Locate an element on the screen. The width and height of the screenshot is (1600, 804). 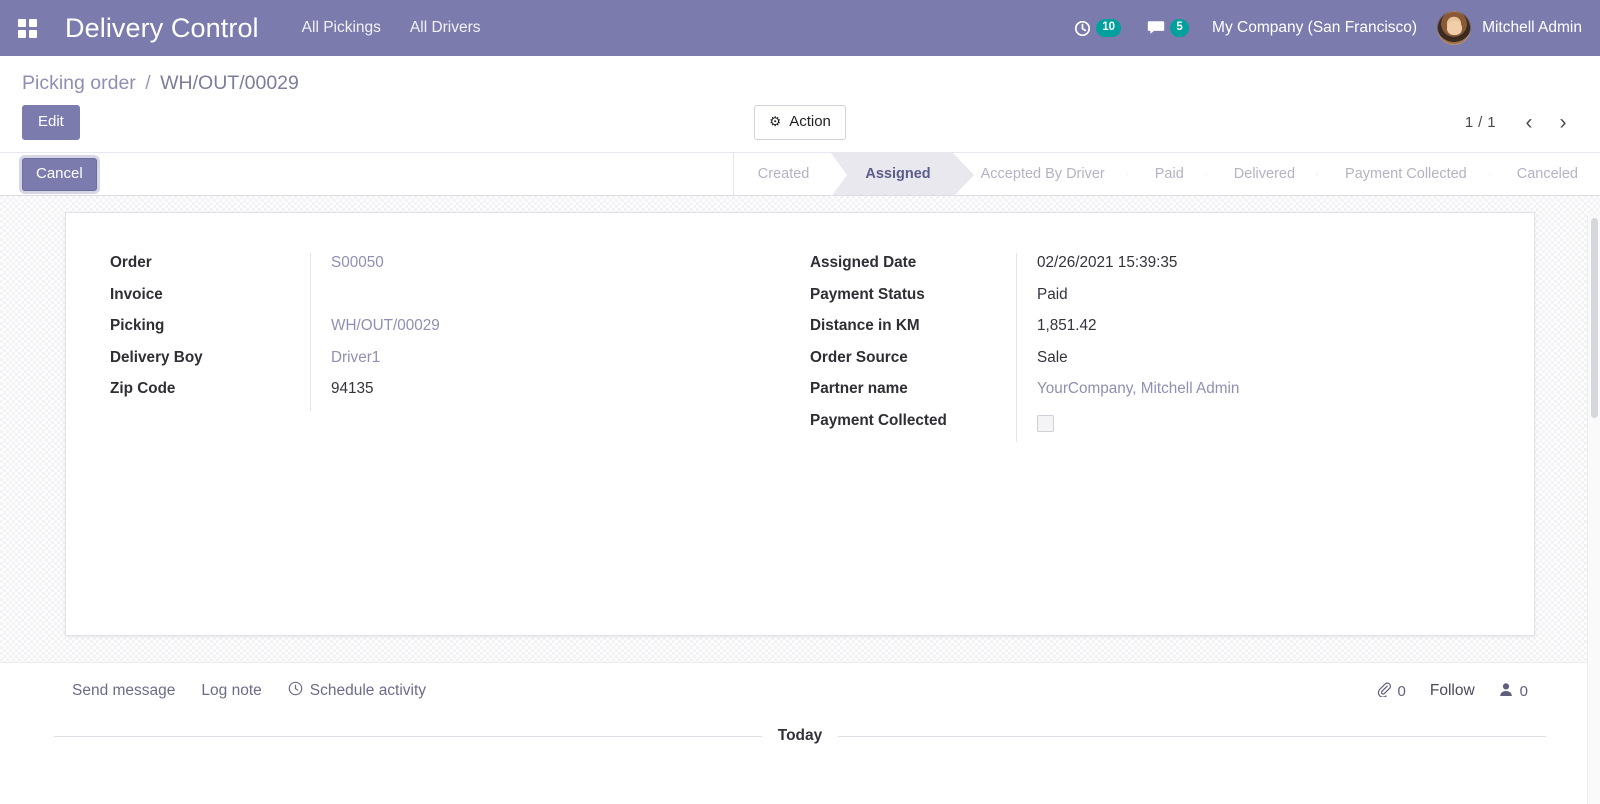
chat-bubble-icon is located at coordinates (1156, 28).